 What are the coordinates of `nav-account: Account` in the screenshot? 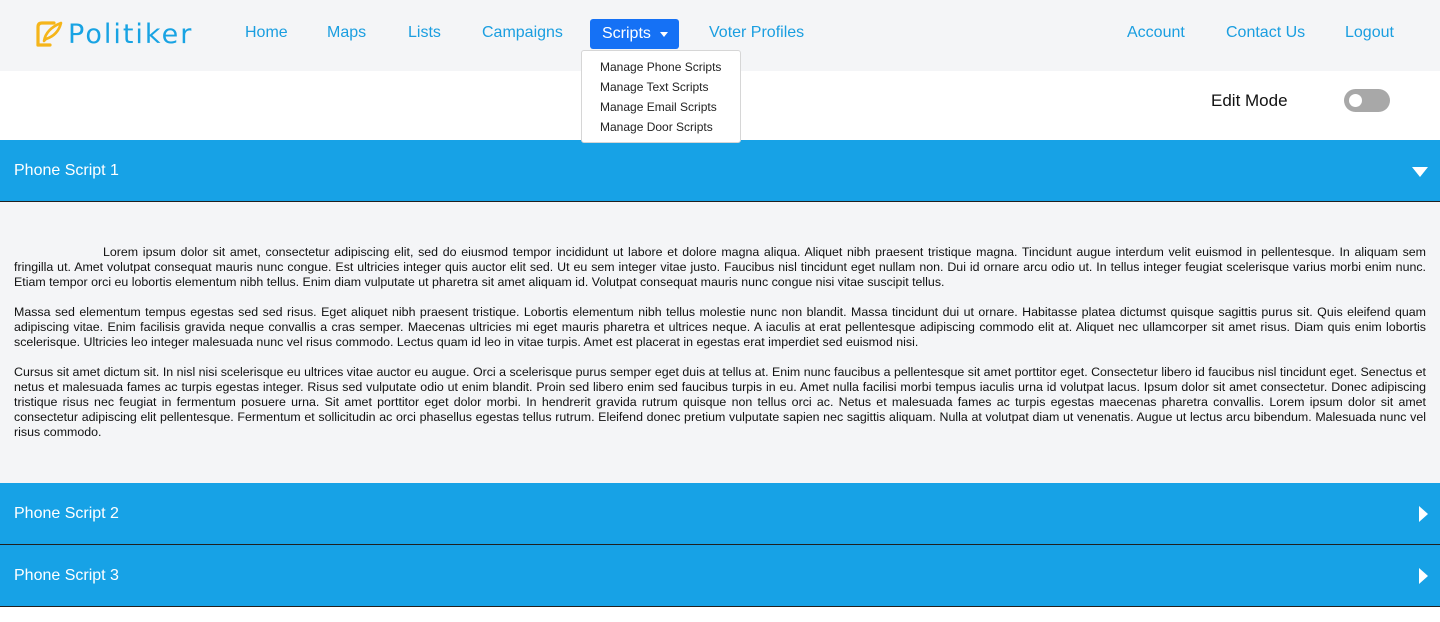 It's located at (1156, 33).